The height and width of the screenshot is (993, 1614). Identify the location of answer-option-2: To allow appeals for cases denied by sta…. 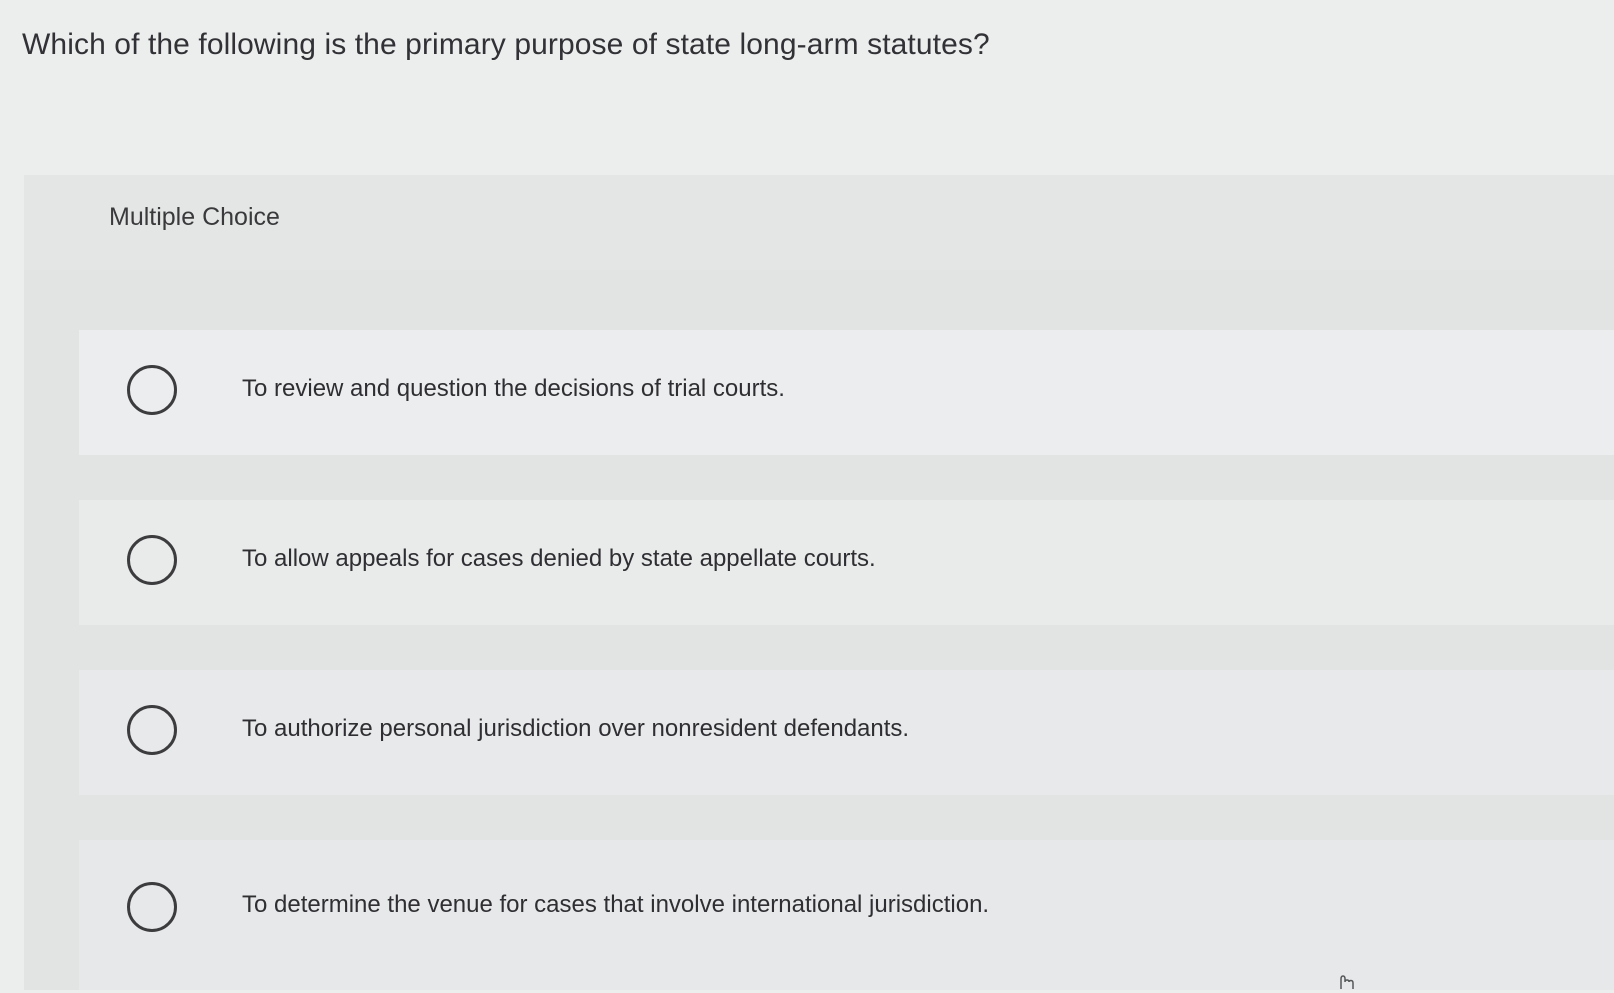
(846, 562).